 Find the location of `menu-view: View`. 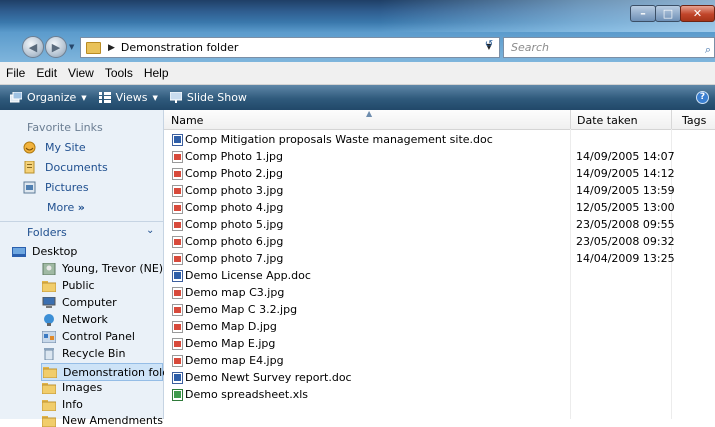

menu-view: View is located at coordinates (81, 73).